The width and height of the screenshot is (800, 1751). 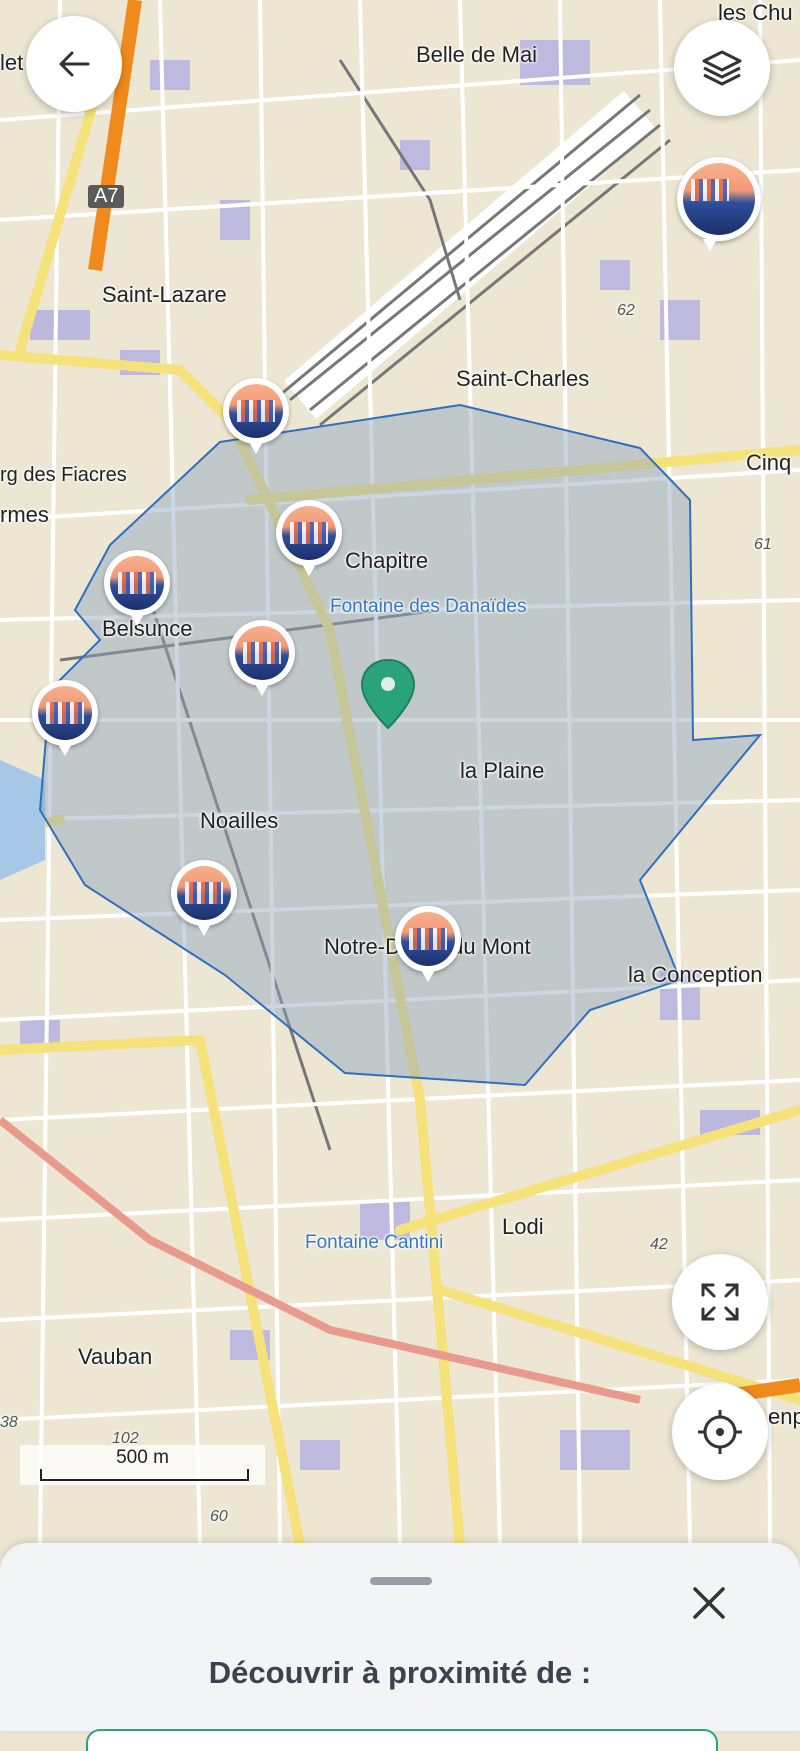 What do you see at coordinates (164, 294) in the screenshot?
I see `map-label-saint-lazare: Saint-Lazare` at bounding box center [164, 294].